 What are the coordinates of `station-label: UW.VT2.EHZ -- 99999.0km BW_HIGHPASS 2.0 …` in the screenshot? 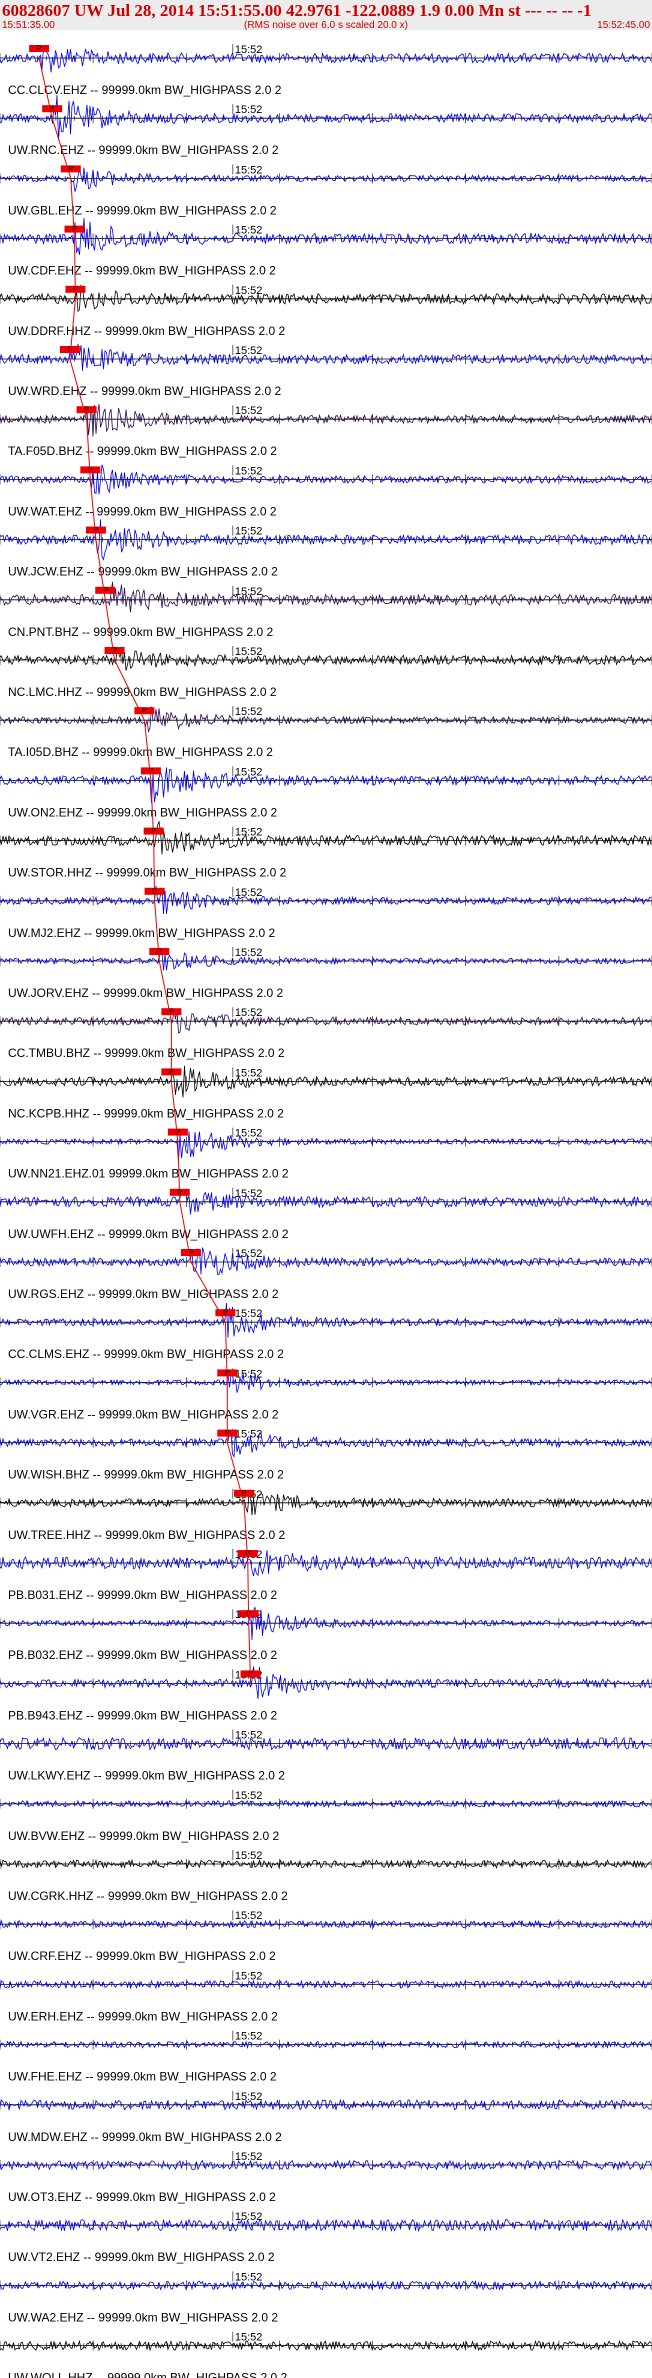 It's located at (141, 2257).